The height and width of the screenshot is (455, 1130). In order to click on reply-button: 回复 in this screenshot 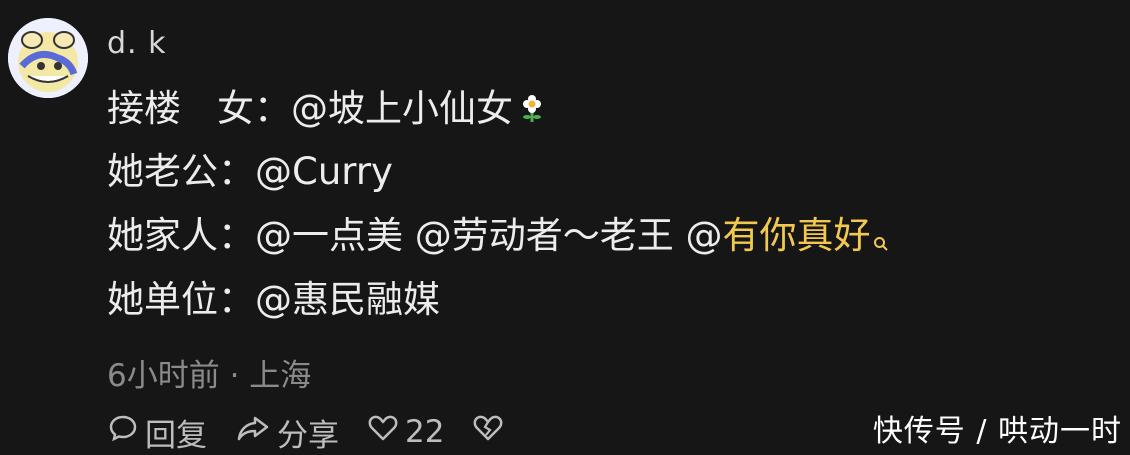, I will do `click(157, 432)`.